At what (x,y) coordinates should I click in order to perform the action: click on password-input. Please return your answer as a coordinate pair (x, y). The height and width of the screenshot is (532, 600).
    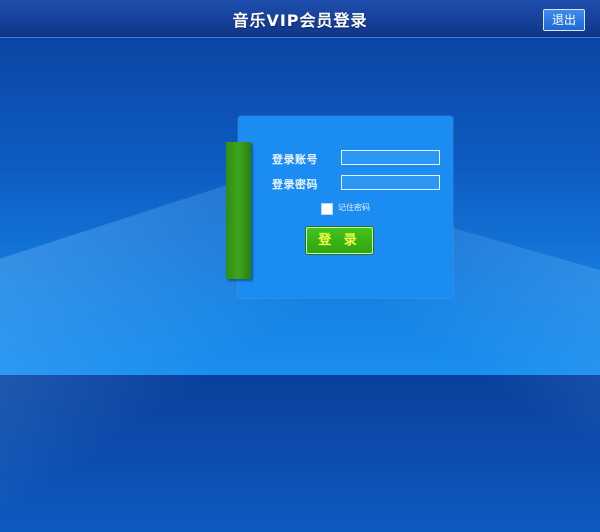
    Looking at the image, I should click on (390, 182).